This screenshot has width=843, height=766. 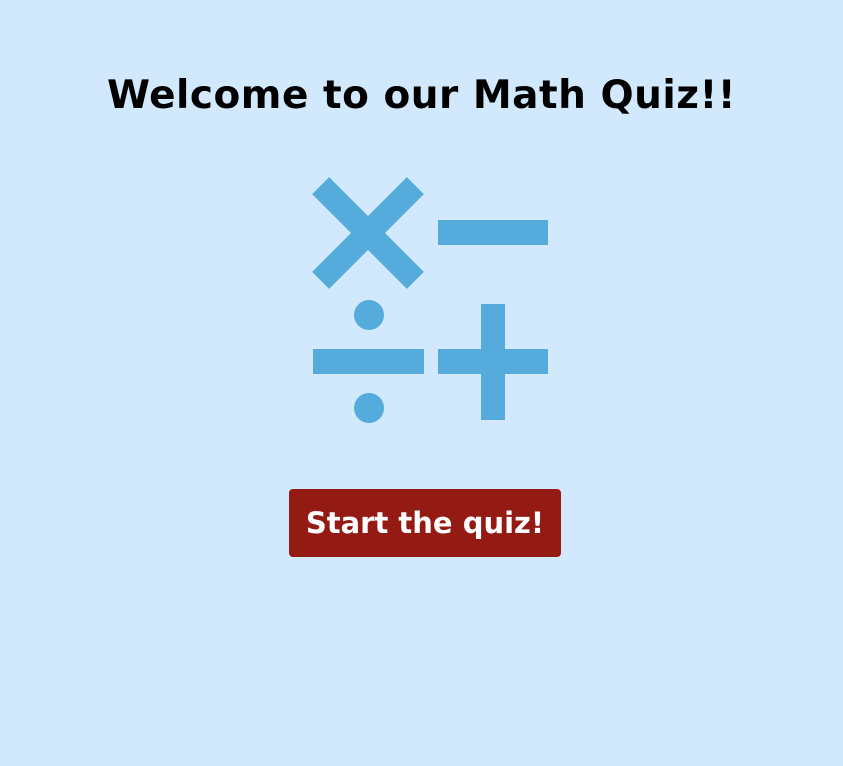 What do you see at coordinates (368, 361) in the screenshot?
I see `divide-icon` at bounding box center [368, 361].